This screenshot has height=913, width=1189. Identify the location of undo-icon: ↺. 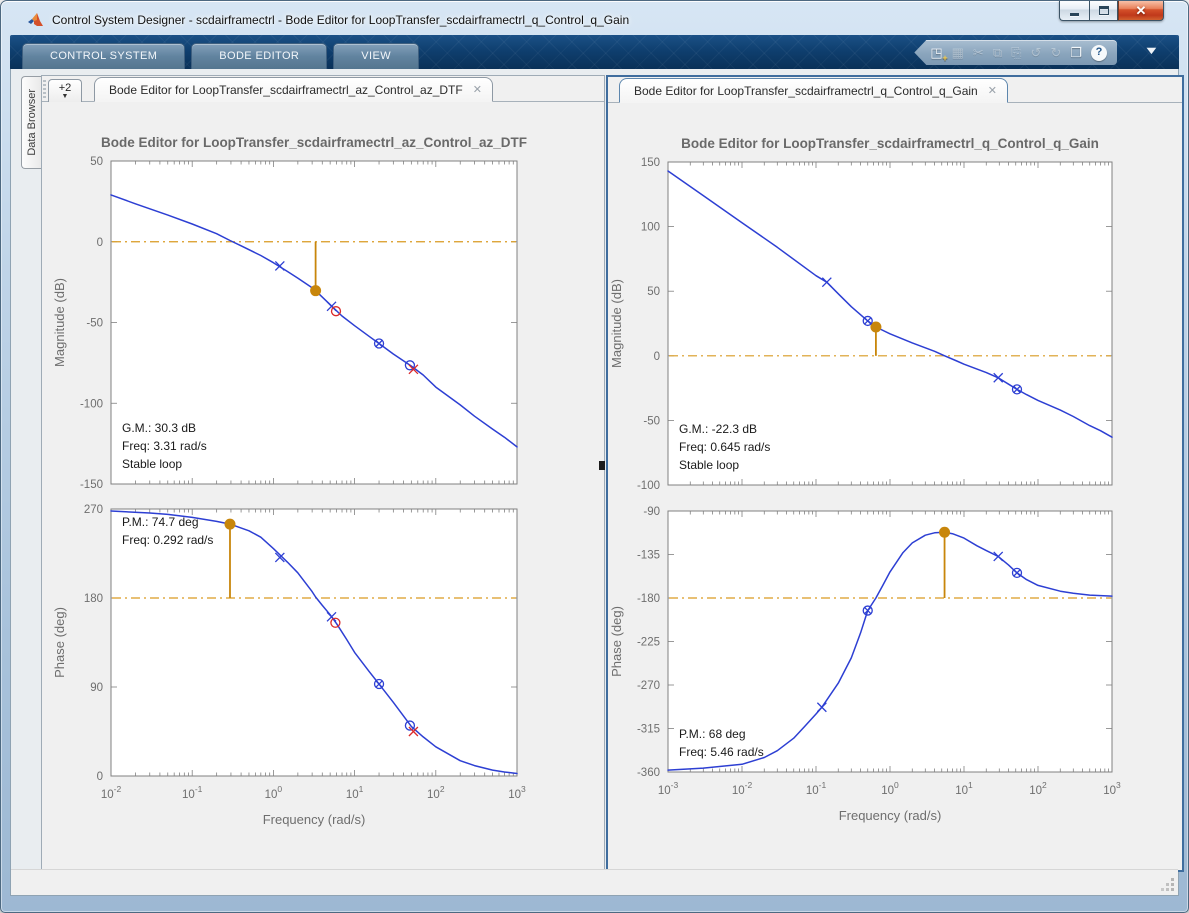
(1036, 52).